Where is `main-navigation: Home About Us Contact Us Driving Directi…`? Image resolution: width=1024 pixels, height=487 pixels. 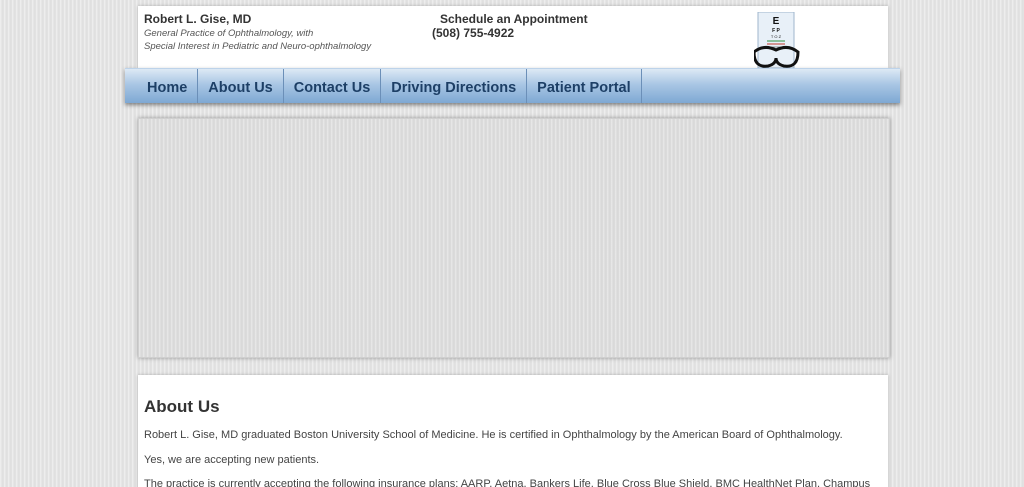
main-navigation: Home About Us Contact Us Driving Directi… is located at coordinates (512, 85).